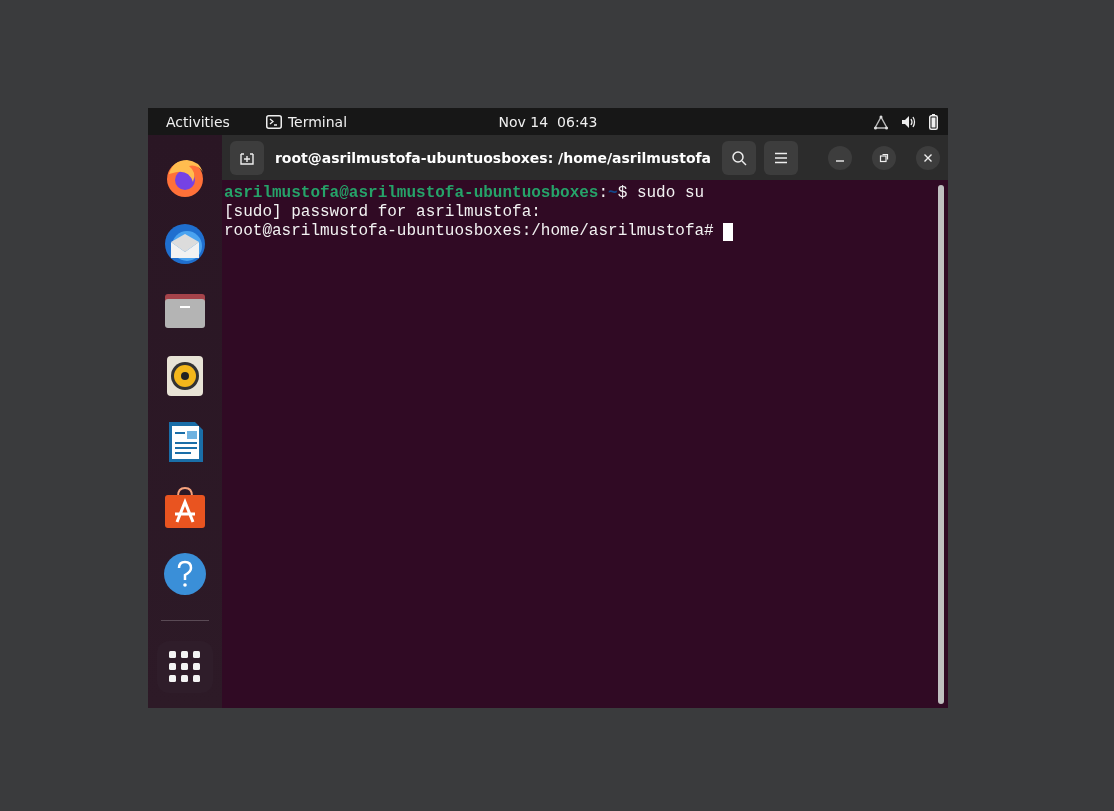 The width and height of the screenshot is (1114, 811). What do you see at coordinates (273, 121) in the screenshot?
I see `terminal-icon` at bounding box center [273, 121].